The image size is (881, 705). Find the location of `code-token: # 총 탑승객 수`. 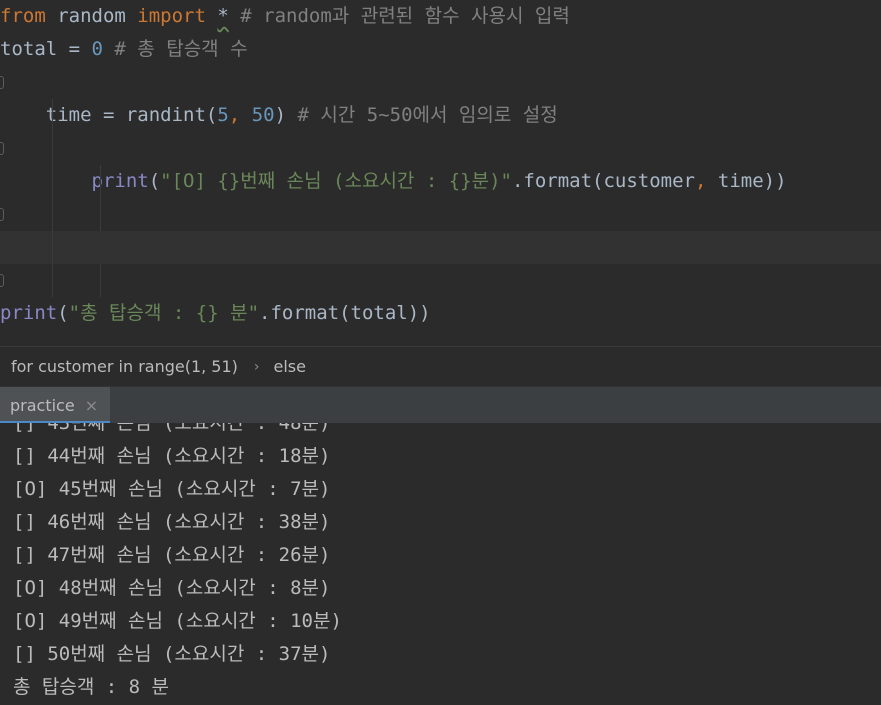

code-token: # 총 탑승객 수 is located at coordinates (181, 49).